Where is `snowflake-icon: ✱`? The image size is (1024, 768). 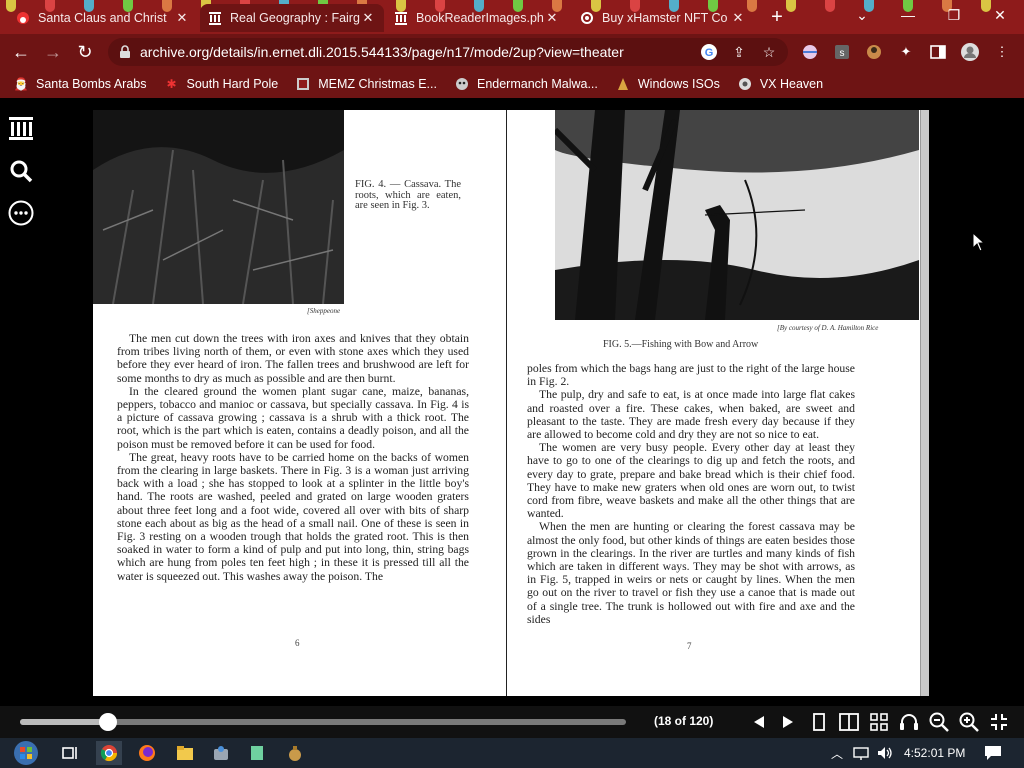 snowflake-icon: ✱ is located at coordinates (171, 84).